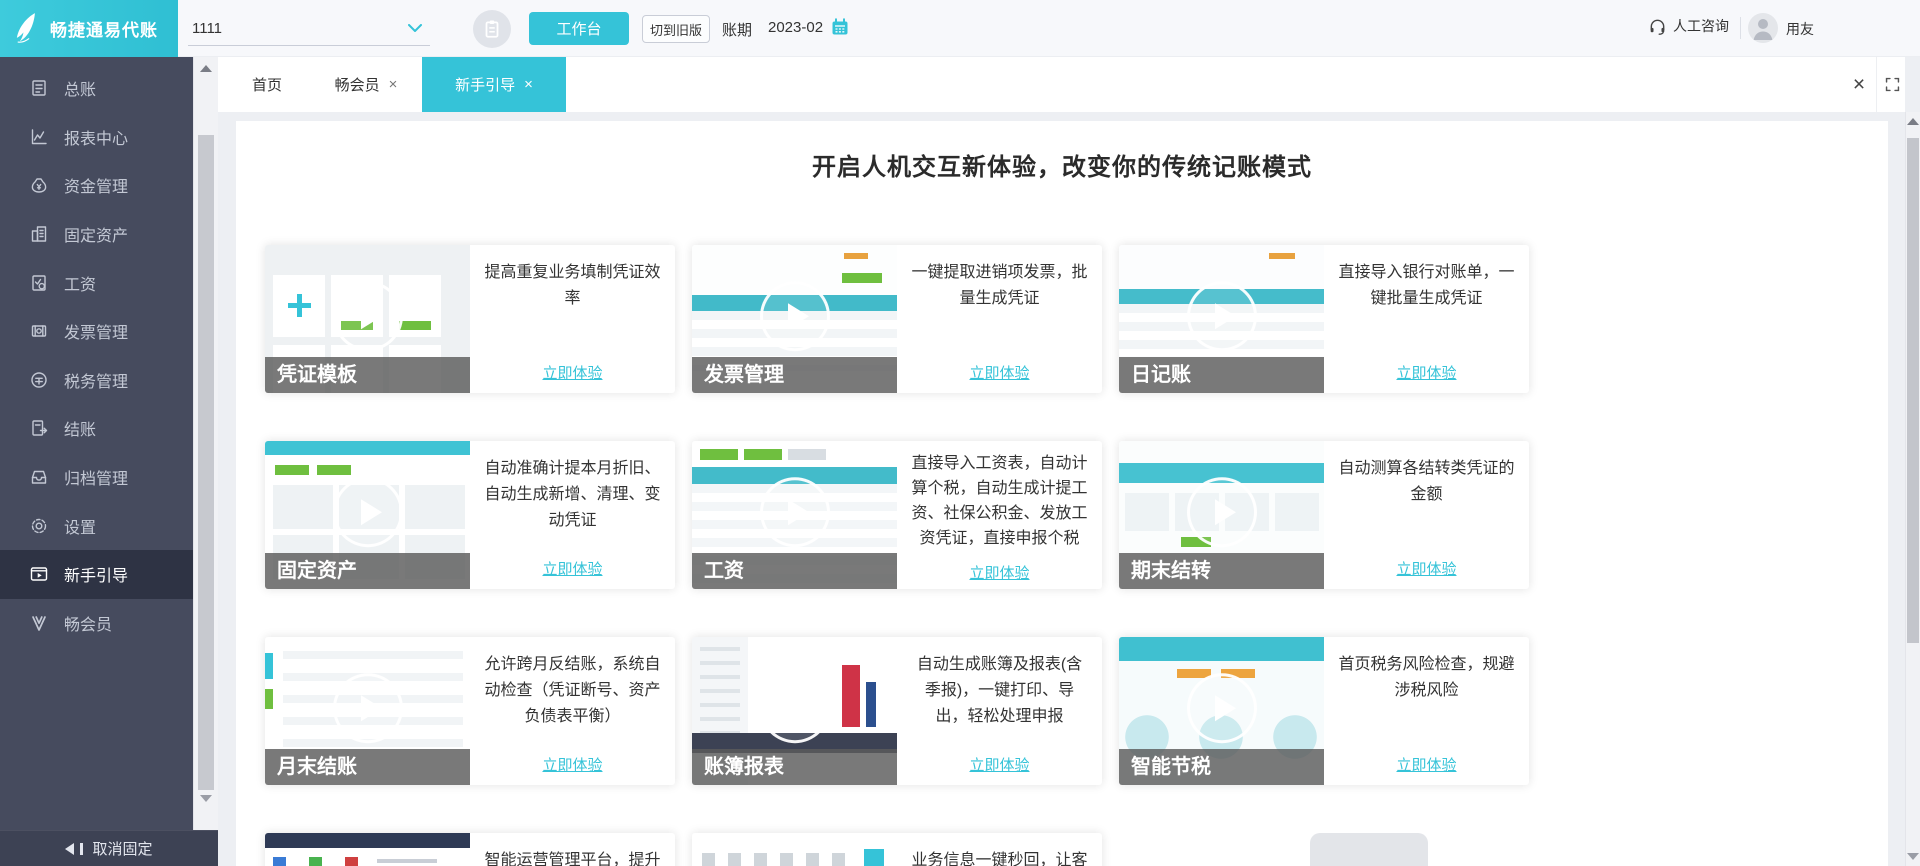  Describe the element at coordinates (1740, 28) in the screenshot. I see `header-divider` at that location.